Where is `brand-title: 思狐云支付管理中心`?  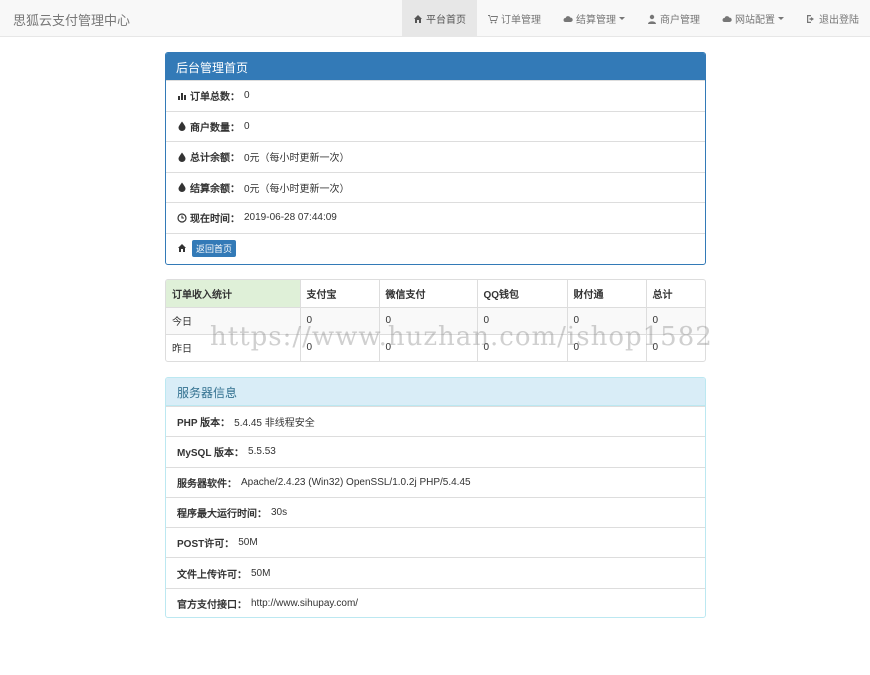 brand-title: 思狐云支付管理中心 is located at coordinates (71, 19).